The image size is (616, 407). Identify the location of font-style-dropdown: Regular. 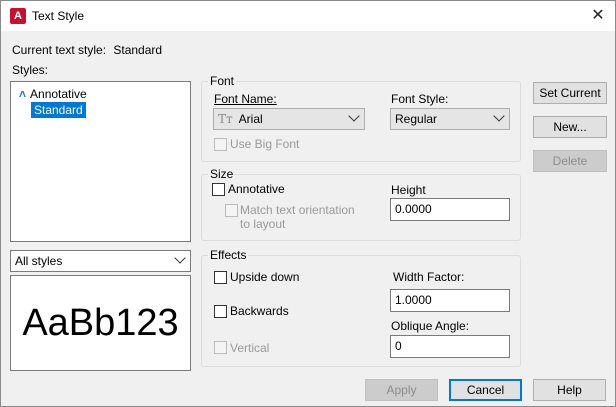
(450, 119).